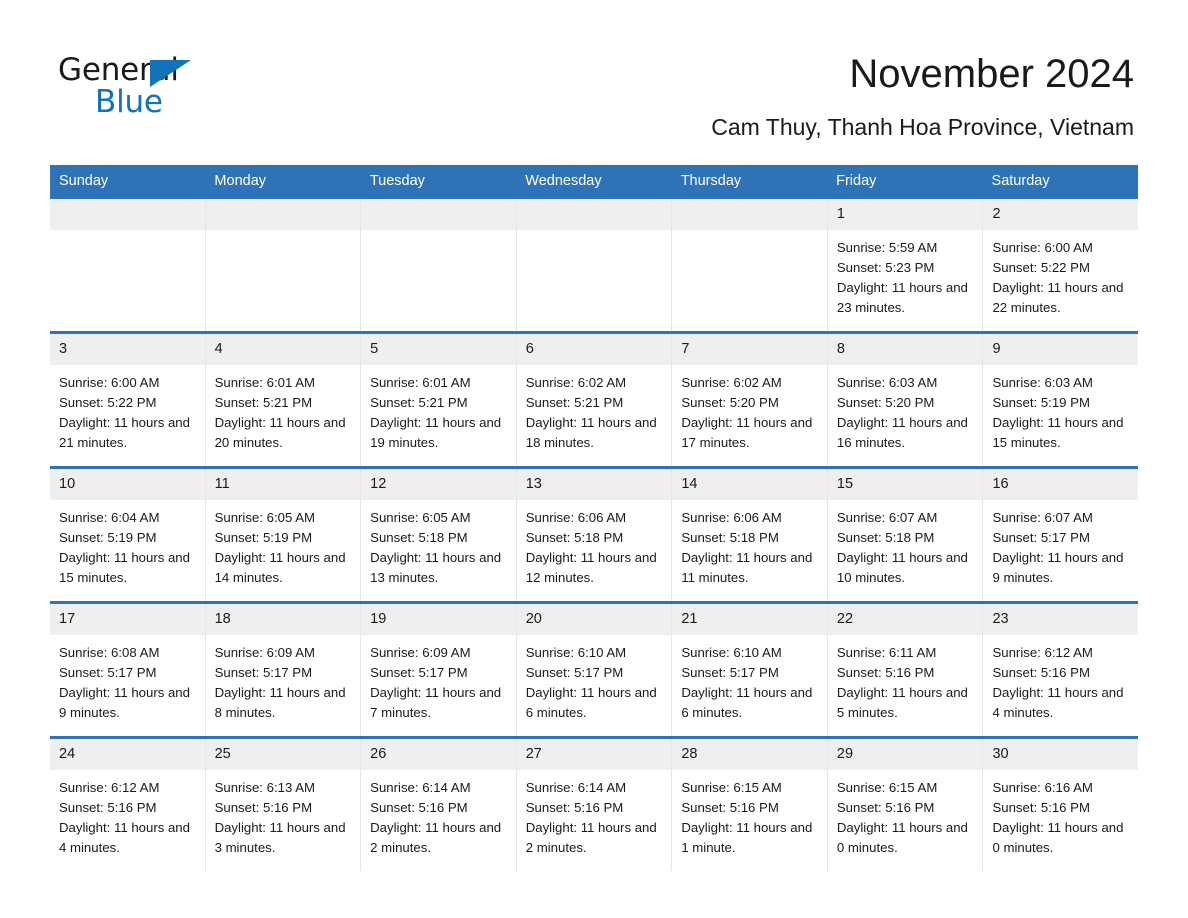 The image size is (1188, 918). Describe the element at coordinates (124, 702) in the screenshot. I see `daylight-text: Daylight: 11 hours and 9 minutes.` at that location.